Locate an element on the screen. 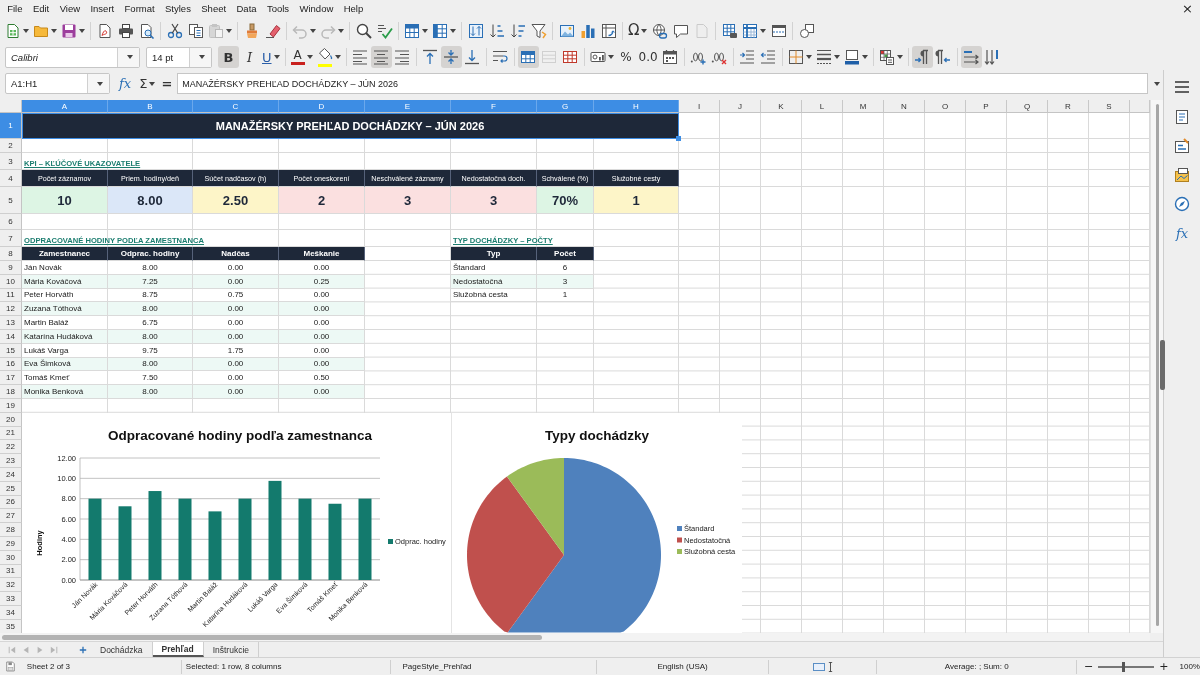 This screenshot has width=1200, height=675. header-cell: Typ is located at coordinates (494, 254).